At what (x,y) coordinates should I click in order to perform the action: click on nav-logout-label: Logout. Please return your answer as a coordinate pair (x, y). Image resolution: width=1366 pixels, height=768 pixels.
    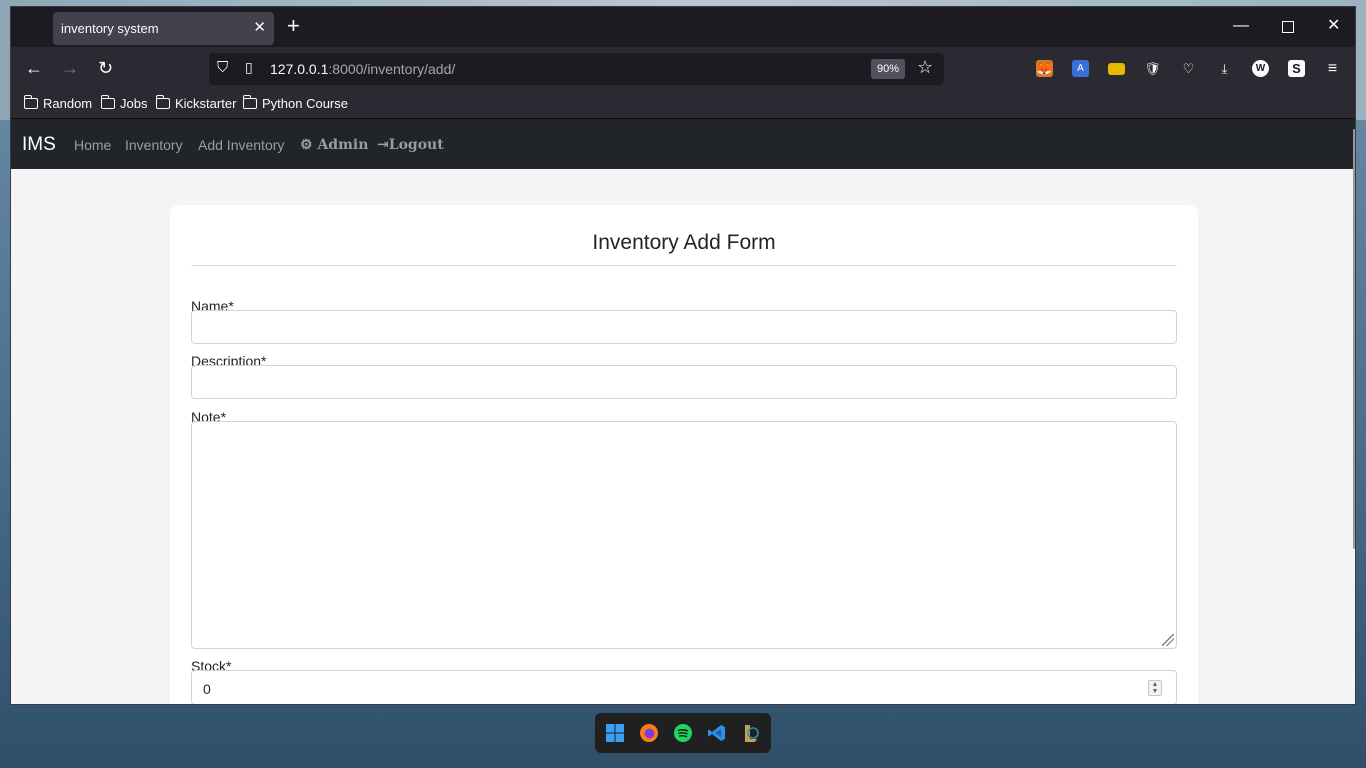
    Looking at the image, I should click on (416, 145).